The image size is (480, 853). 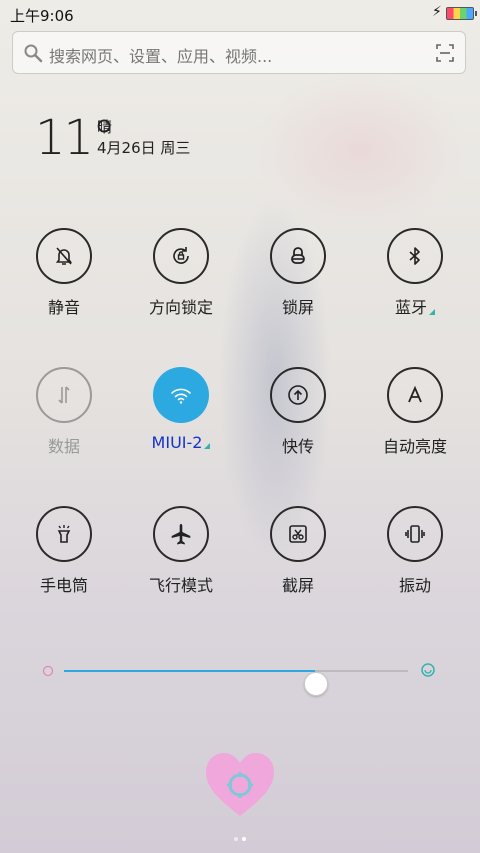 What do you see at coordinates (298, 256) in the screenshot?
I see `lock-icon` at bounding box center [298, 256].